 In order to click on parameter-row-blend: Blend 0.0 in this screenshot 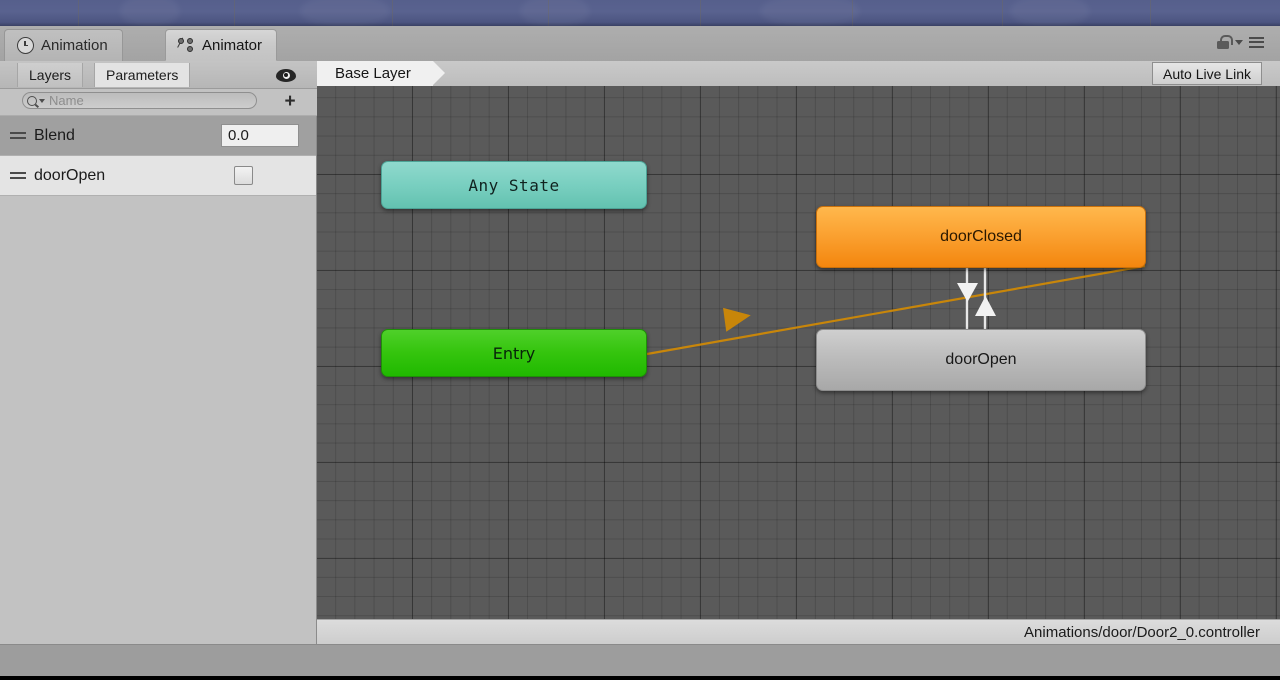, I will do `click(158, 136)`.